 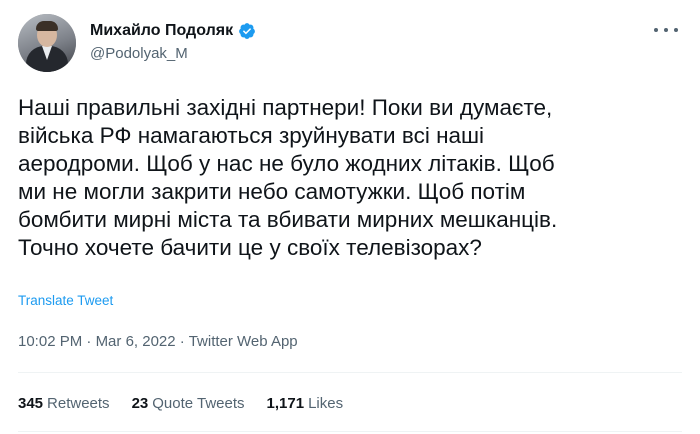 What do you see at coordinates (50, 341) in the screenshot?
I see `tweet-time: 10:02 PM` at bounding box center [50, 341].